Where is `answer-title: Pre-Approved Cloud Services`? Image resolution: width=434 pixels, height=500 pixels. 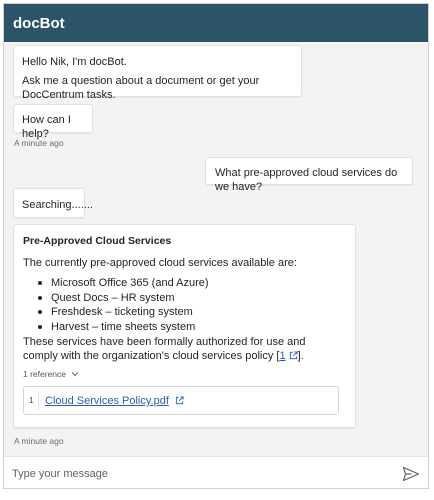 answer-title: Pre-Approved Cloud Services is located at coordinates (97, 241).